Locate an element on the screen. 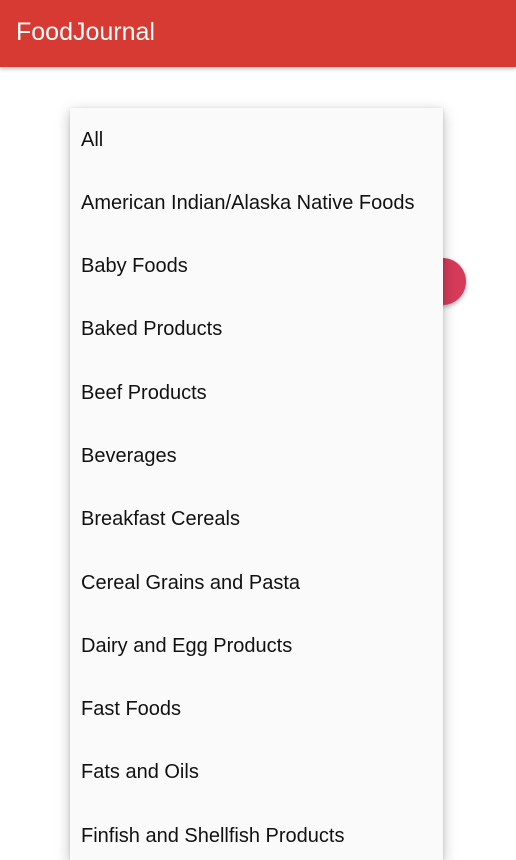  dropdown-option-baked-products: Baked Products is located at coordinates (256, 328).